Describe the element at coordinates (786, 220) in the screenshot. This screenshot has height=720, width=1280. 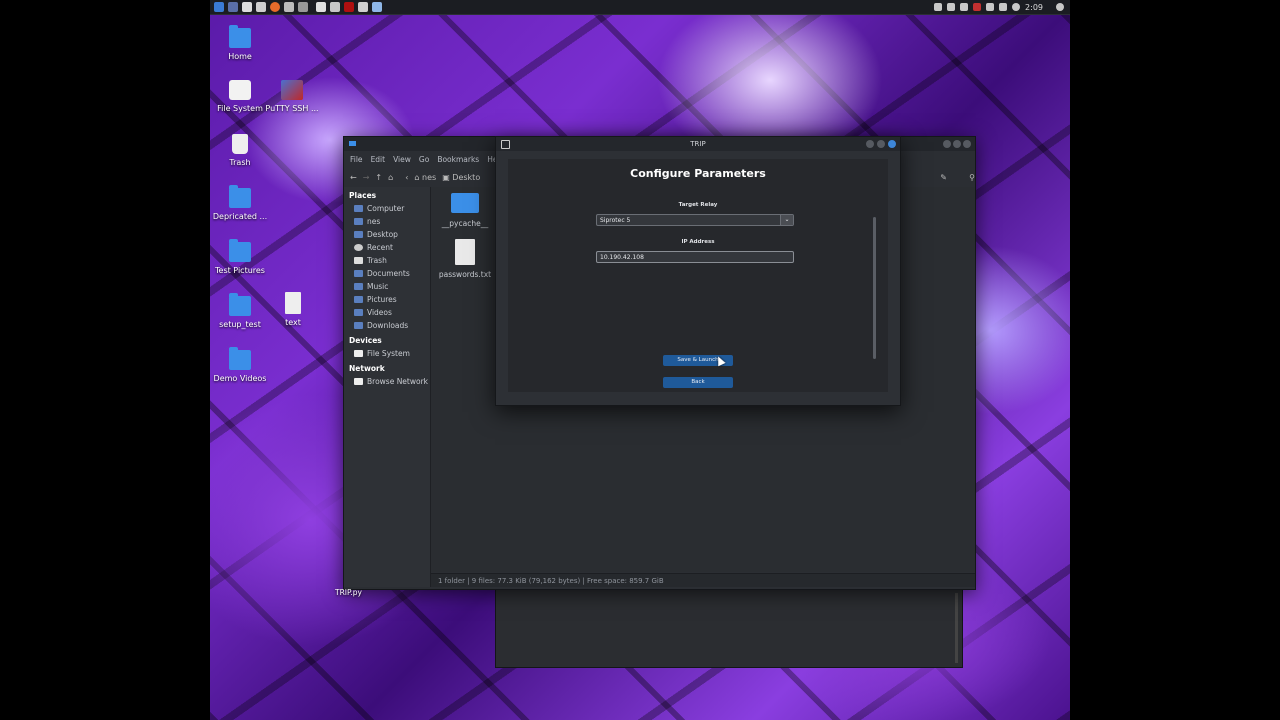
I see `chevron-down-icon: ⌄` at that location.